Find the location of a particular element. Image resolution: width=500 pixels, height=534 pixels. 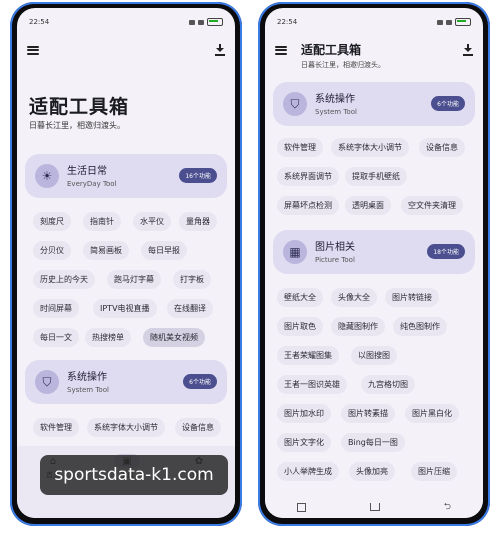

top-bar is located at coordinates (126, 50).